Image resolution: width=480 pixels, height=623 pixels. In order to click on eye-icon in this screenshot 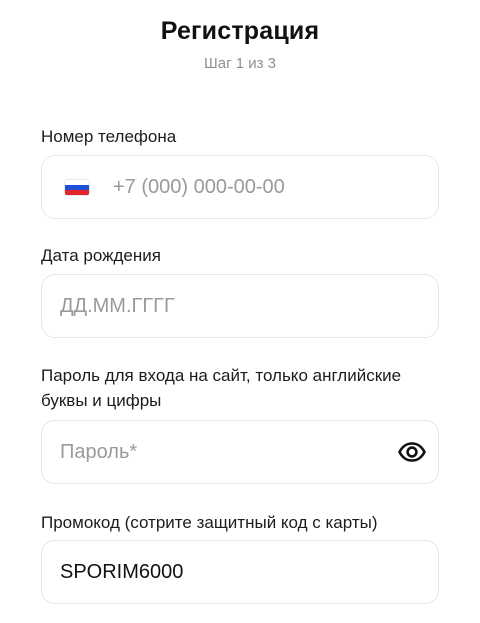, I will do `click(412, 452)`.